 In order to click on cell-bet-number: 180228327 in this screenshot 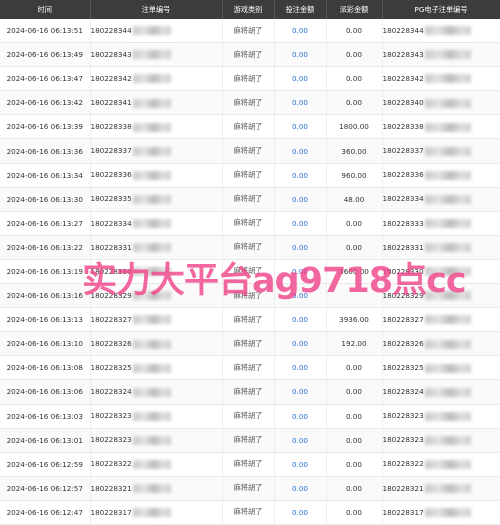, I will do `click(156, 320)`.